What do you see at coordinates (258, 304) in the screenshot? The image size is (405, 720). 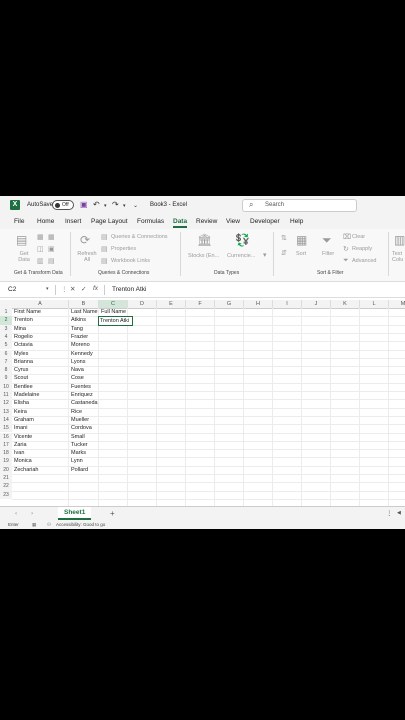 I see `column-header-h: H` at bounding box center [258, 304].